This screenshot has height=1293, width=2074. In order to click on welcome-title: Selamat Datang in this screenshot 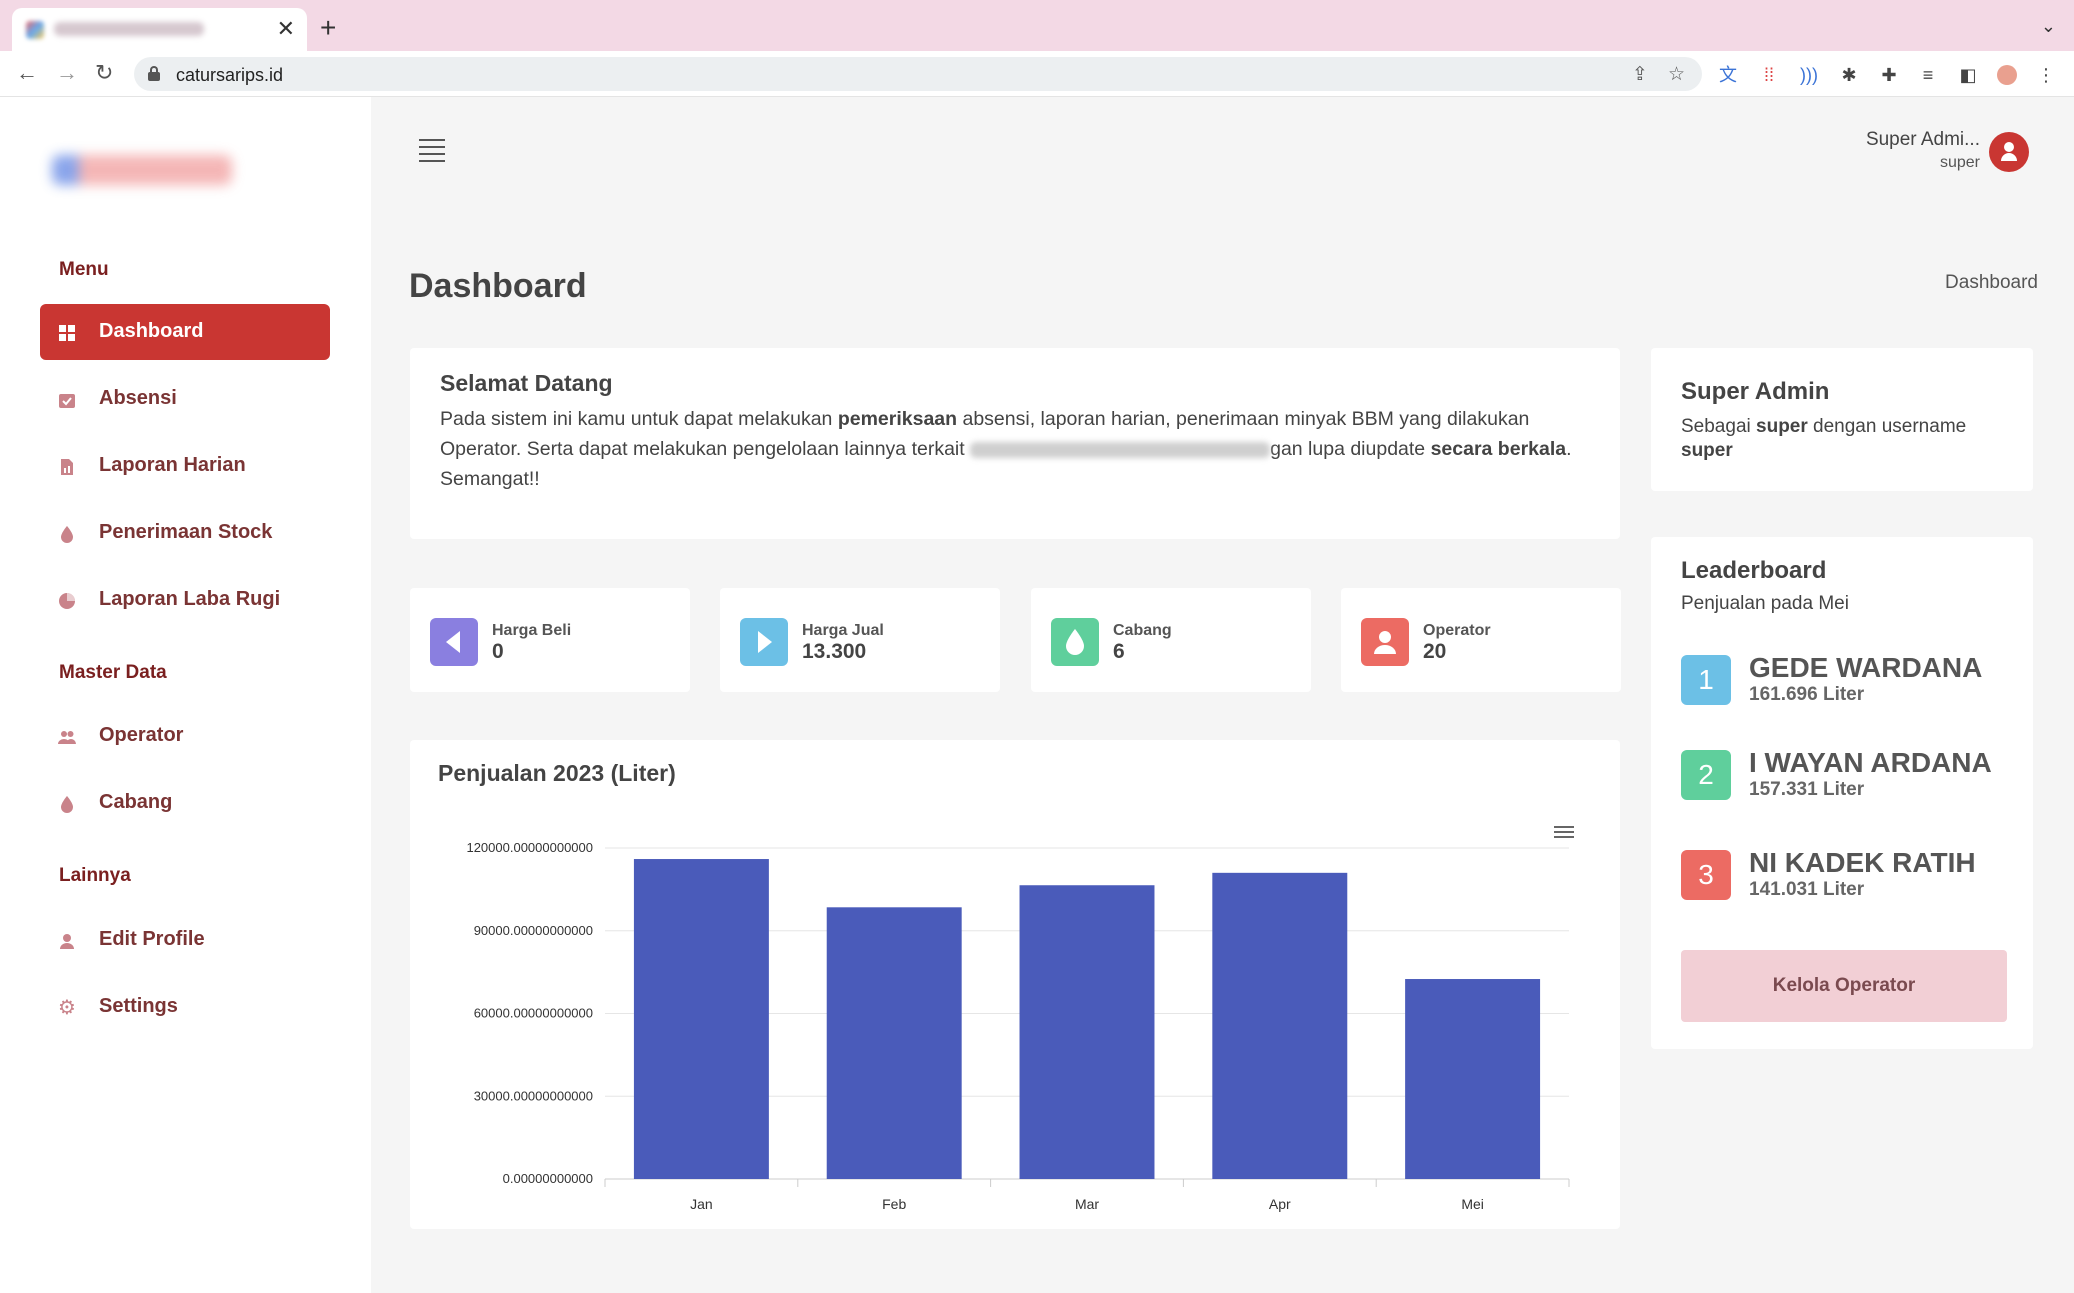, I will do `click(526, 383)`.